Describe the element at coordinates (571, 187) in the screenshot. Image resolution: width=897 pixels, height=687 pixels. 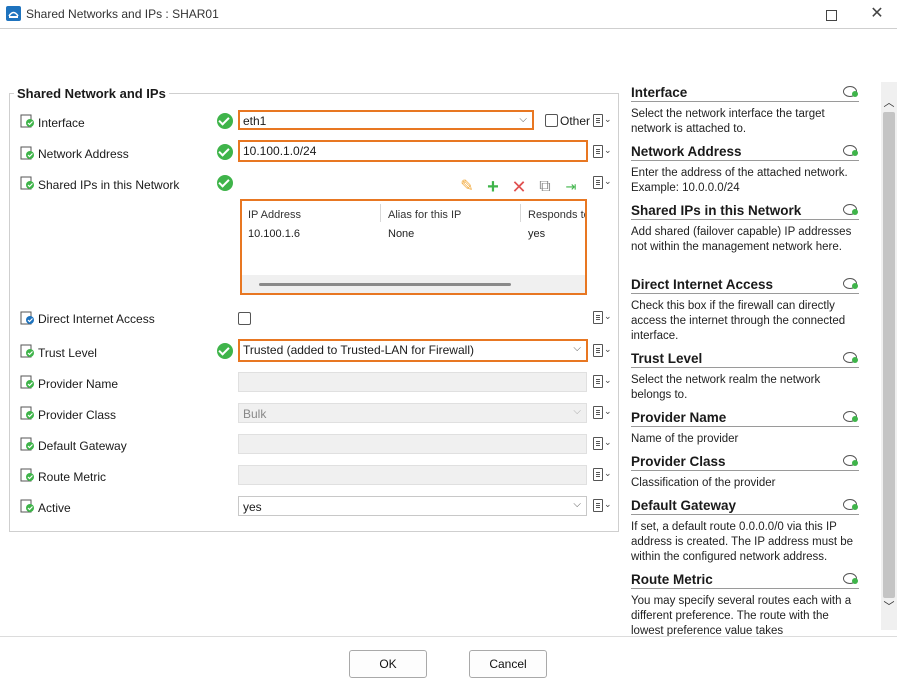
I see `import-icon: ⇥` at that location.